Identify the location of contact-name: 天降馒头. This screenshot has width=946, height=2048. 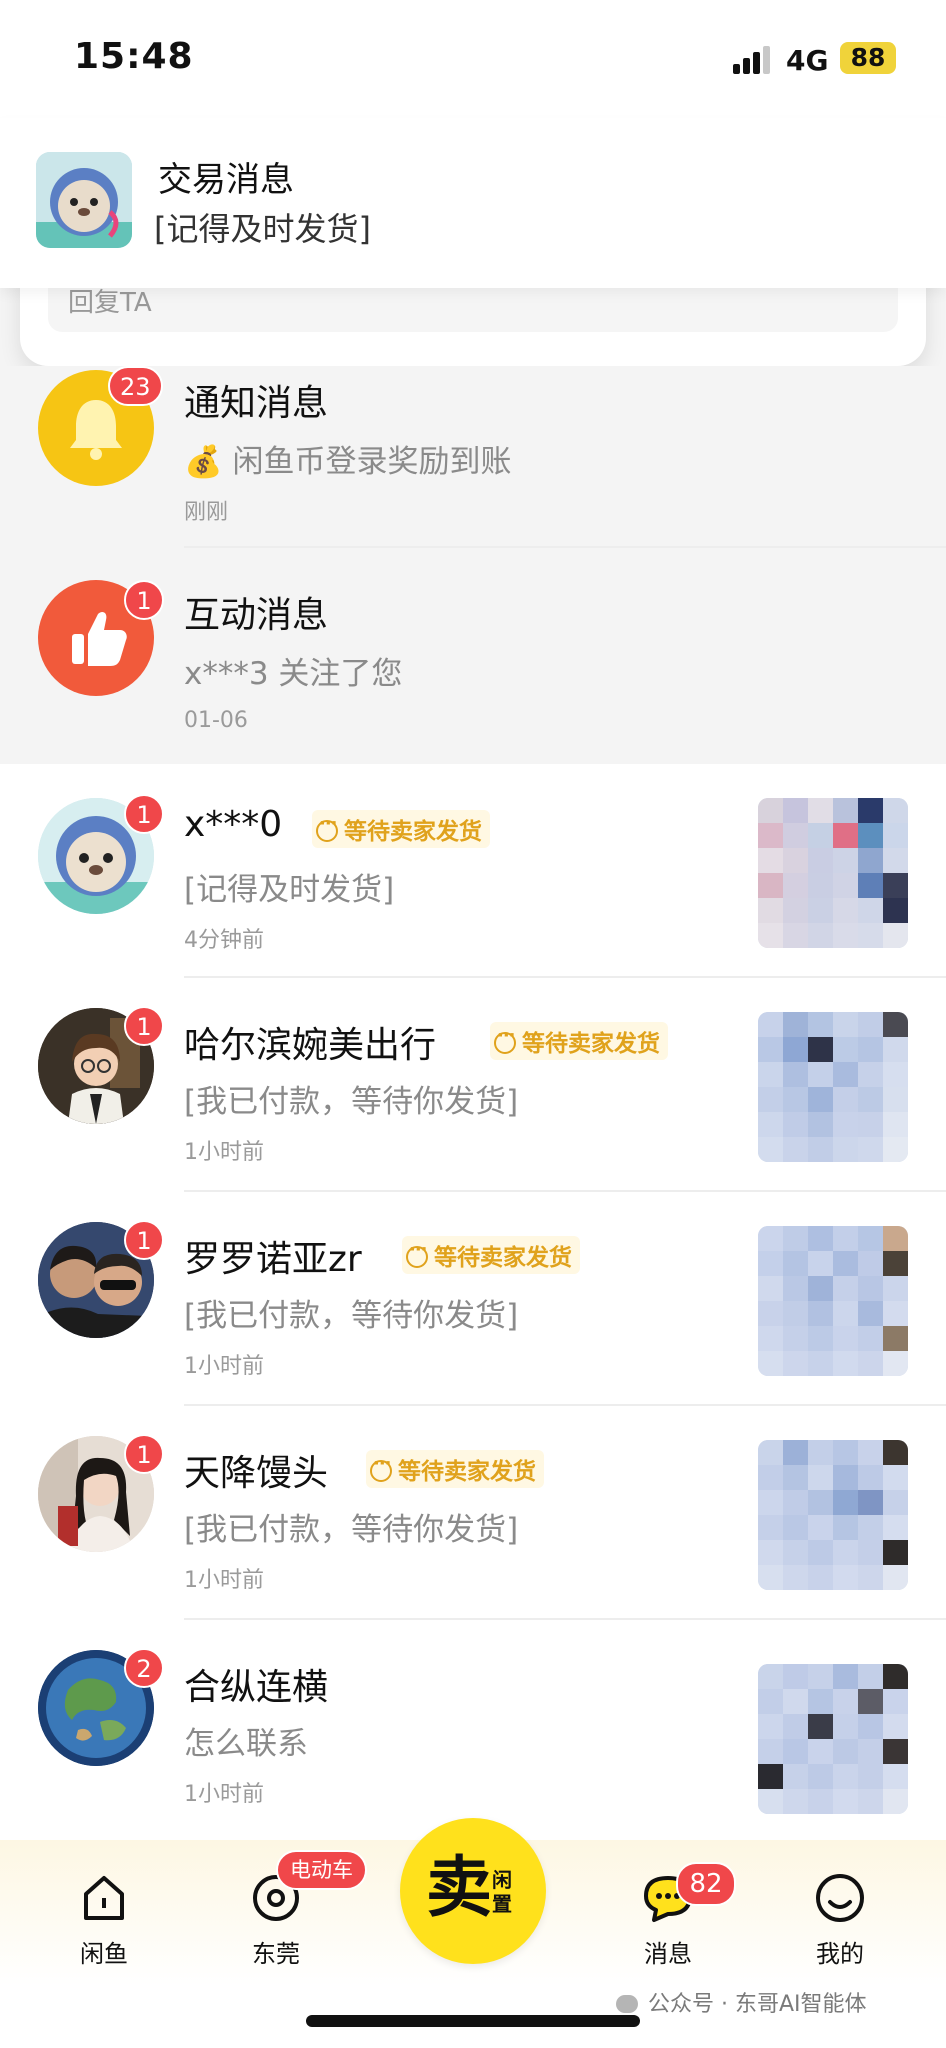
(256, 1473).